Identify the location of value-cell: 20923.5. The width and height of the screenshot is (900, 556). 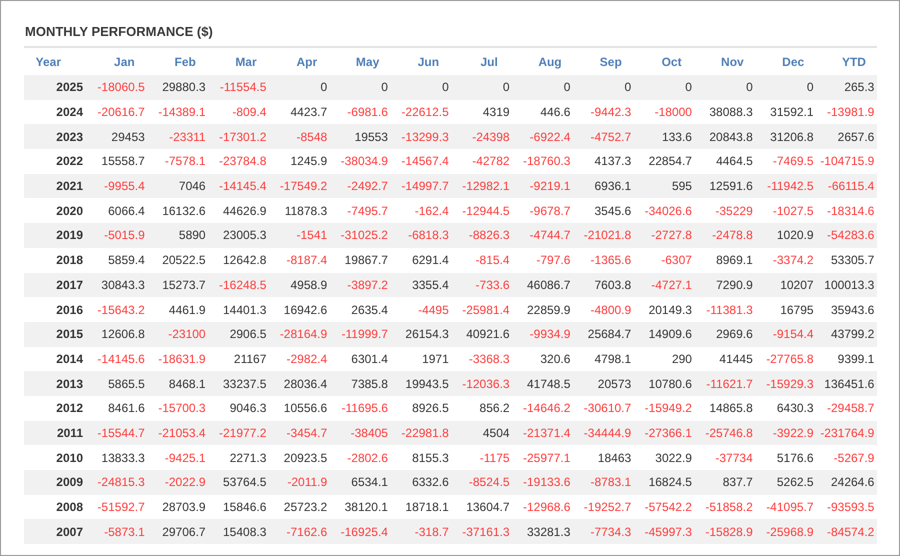
(299, 457).